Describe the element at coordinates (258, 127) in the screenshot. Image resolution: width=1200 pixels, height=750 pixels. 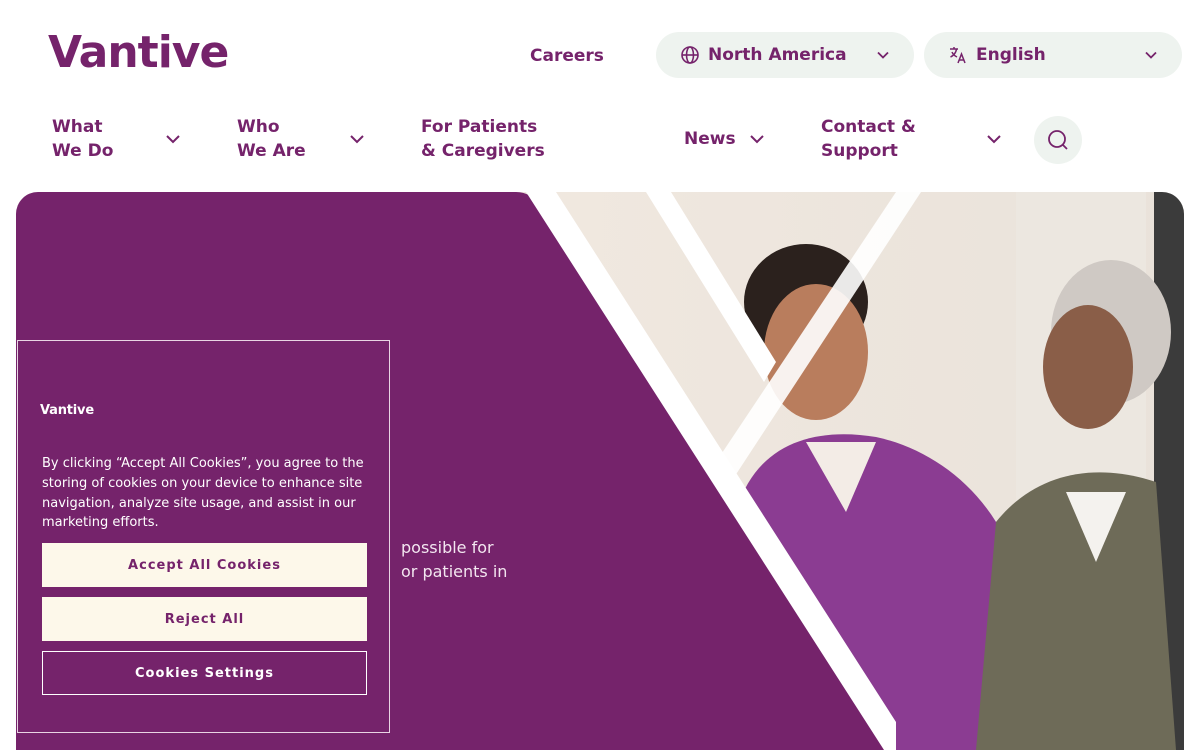
I see `nav-label-line: Who` at that location.